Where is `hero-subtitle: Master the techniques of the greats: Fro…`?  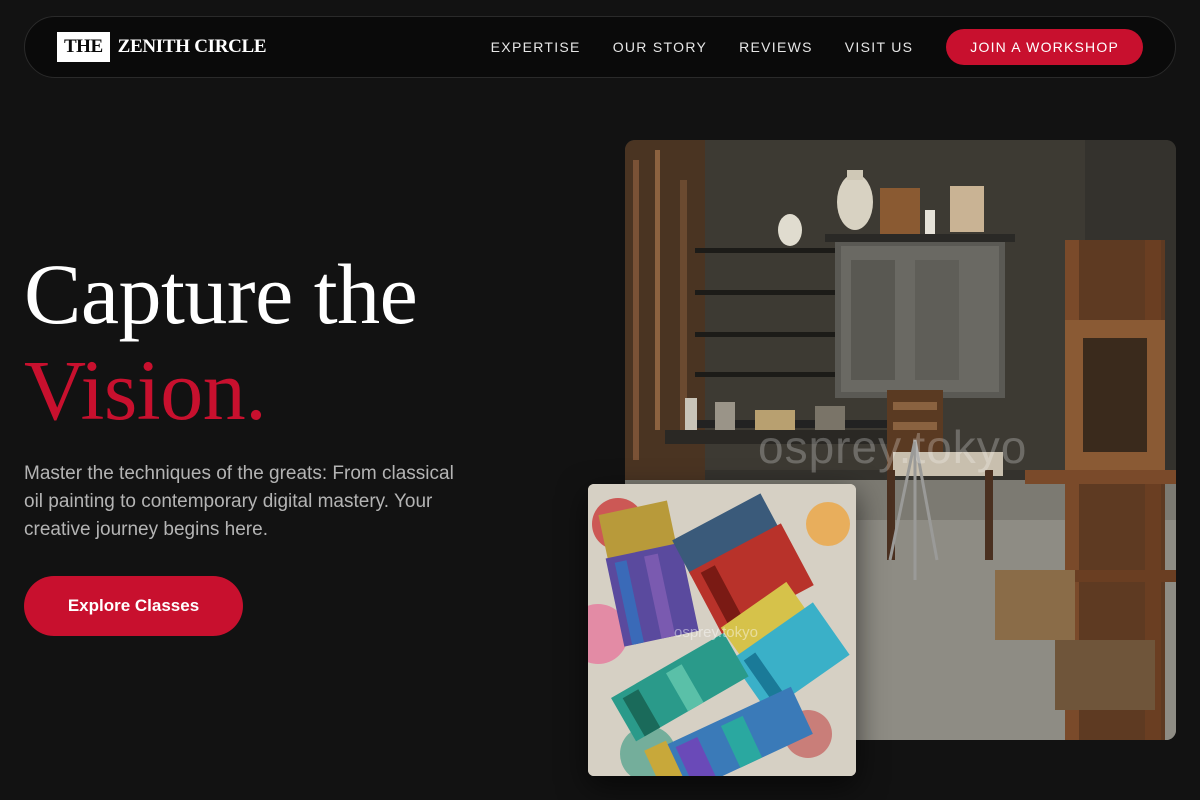 hero-subtitle: Master the techniques of the greats: Fro… is located at coordinates (239, 501).